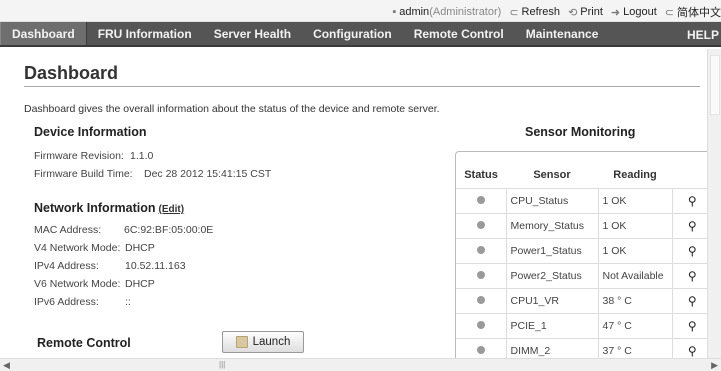  I want to click on sensor-row: PCIE_1 47 ° C ⚲, so click(581, 325).